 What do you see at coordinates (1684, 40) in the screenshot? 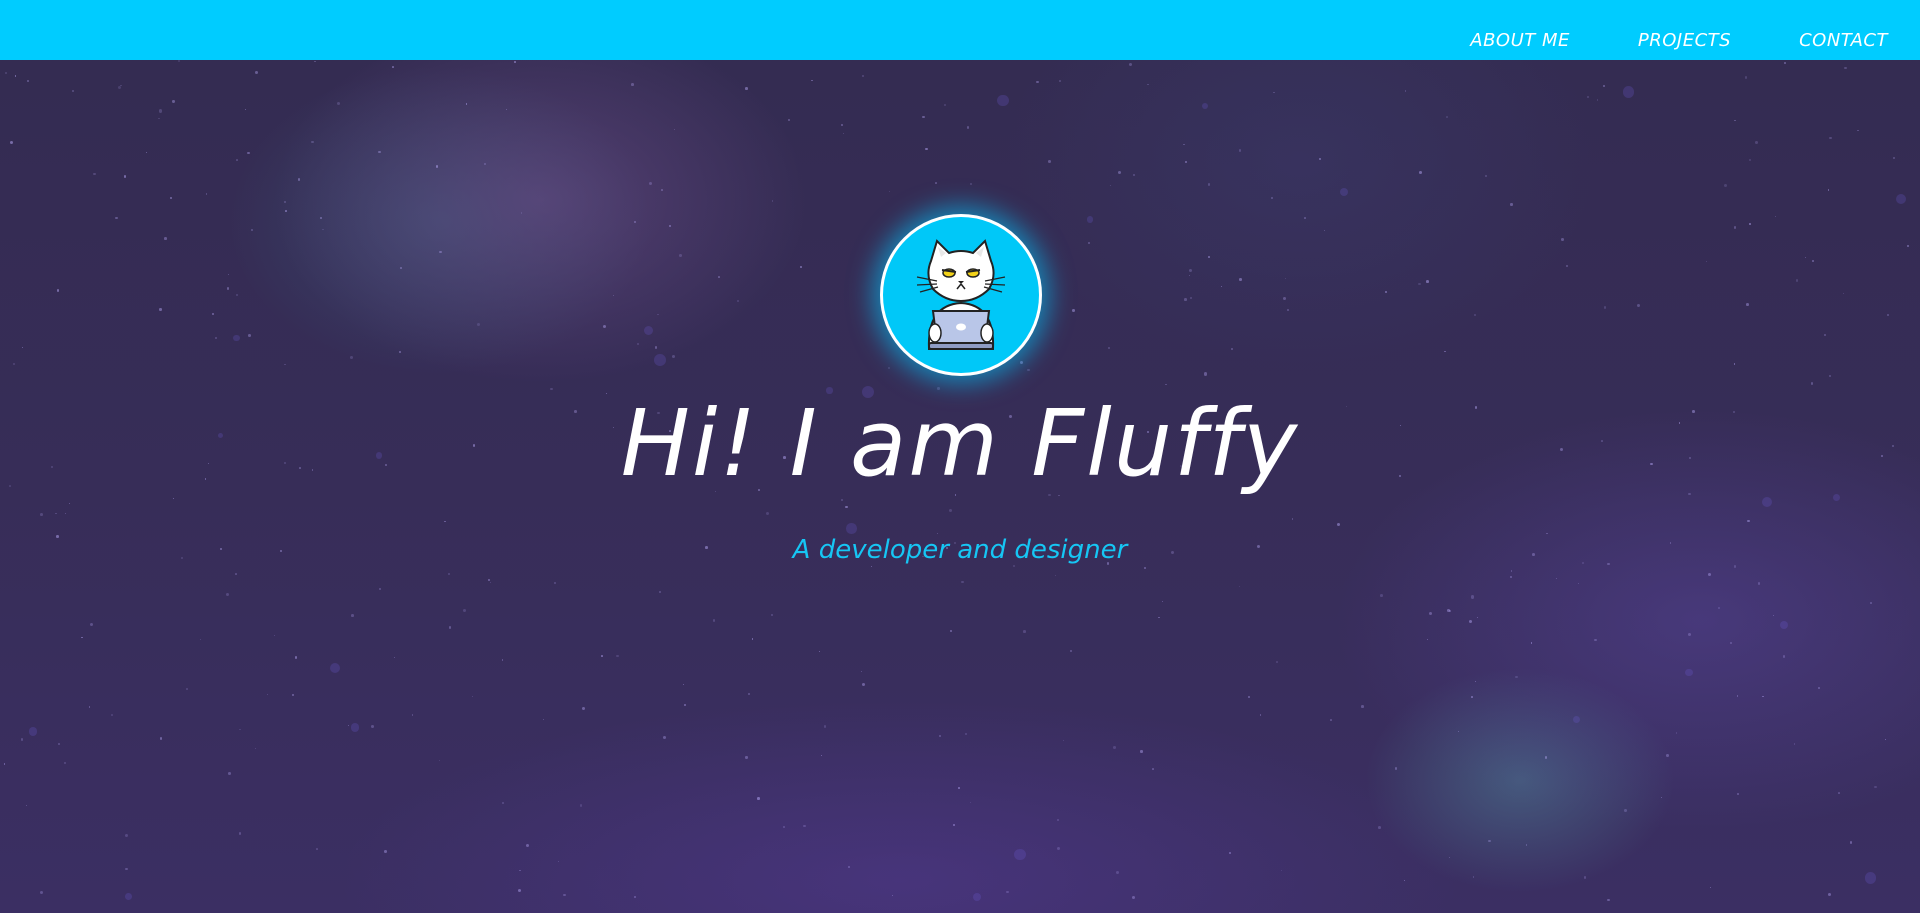
I see `nav-link-projects: PROJECTS` at bounding box center [1684, 40].